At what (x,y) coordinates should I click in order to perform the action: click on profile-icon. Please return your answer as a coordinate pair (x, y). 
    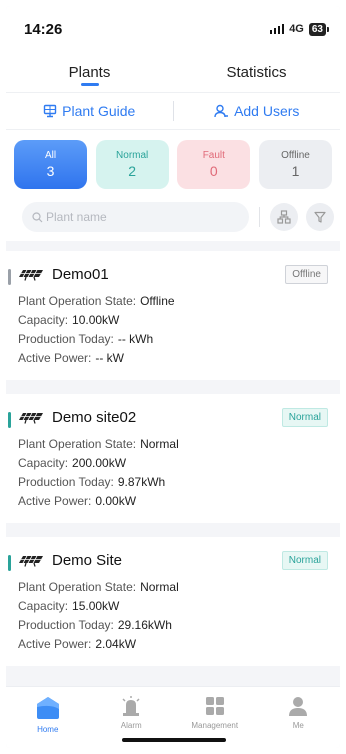
    Looking at the image, I should click on (298, 706).